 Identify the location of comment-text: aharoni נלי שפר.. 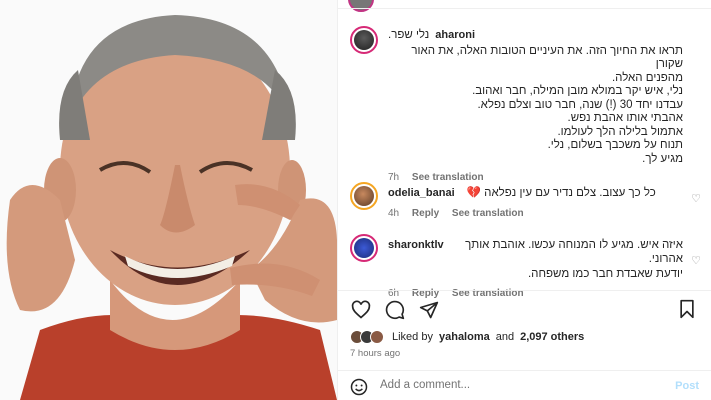
(535, 36).